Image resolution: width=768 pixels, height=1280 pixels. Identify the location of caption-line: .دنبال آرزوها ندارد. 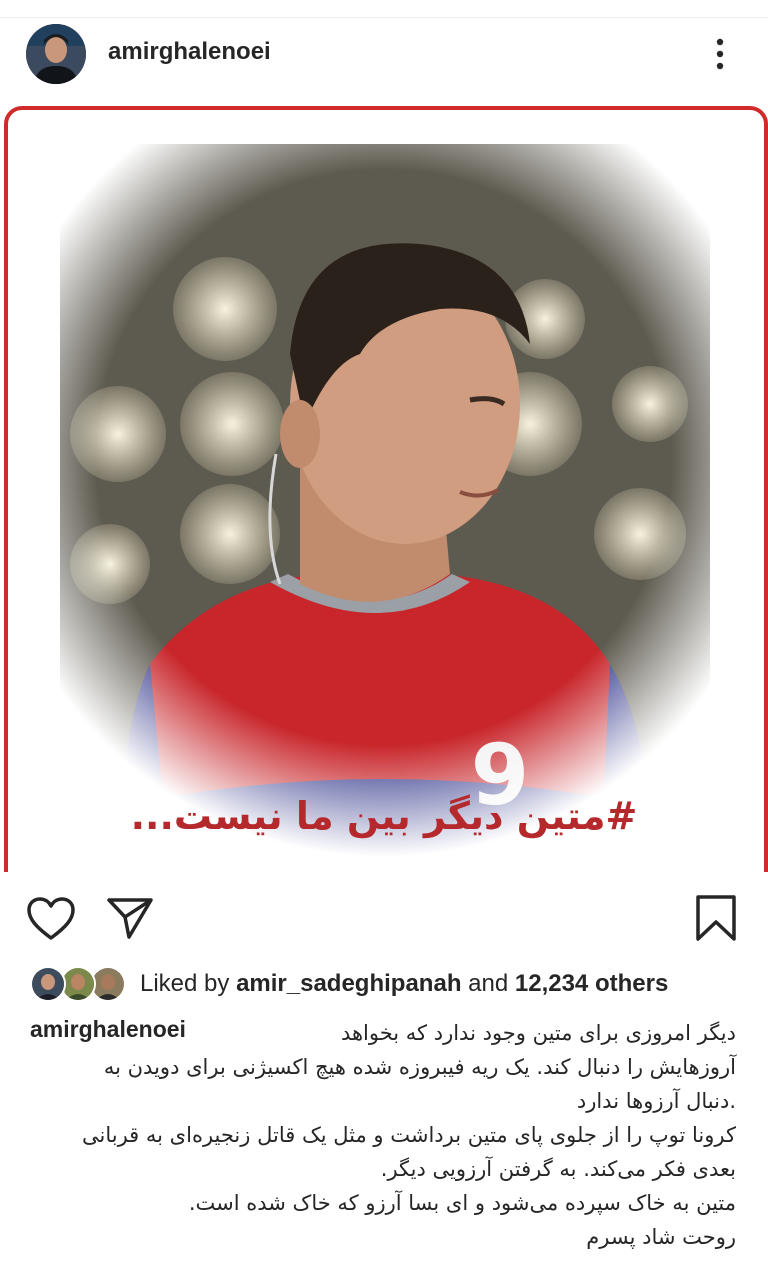
(656, 1101).